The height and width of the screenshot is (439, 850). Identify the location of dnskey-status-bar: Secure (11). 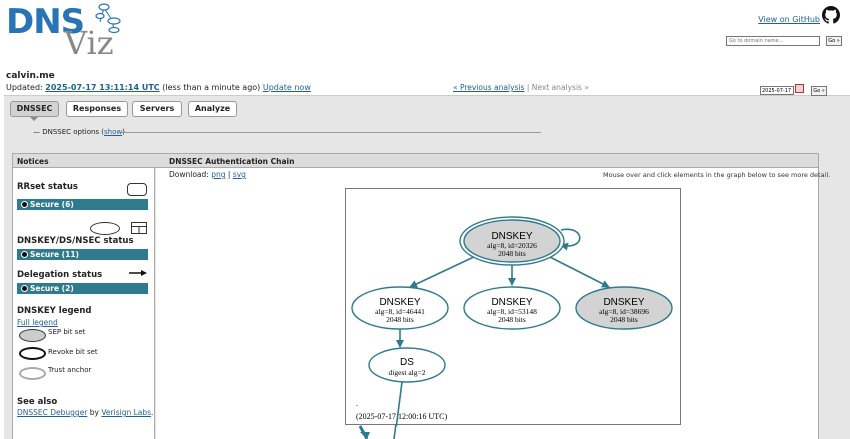
(82, 254).